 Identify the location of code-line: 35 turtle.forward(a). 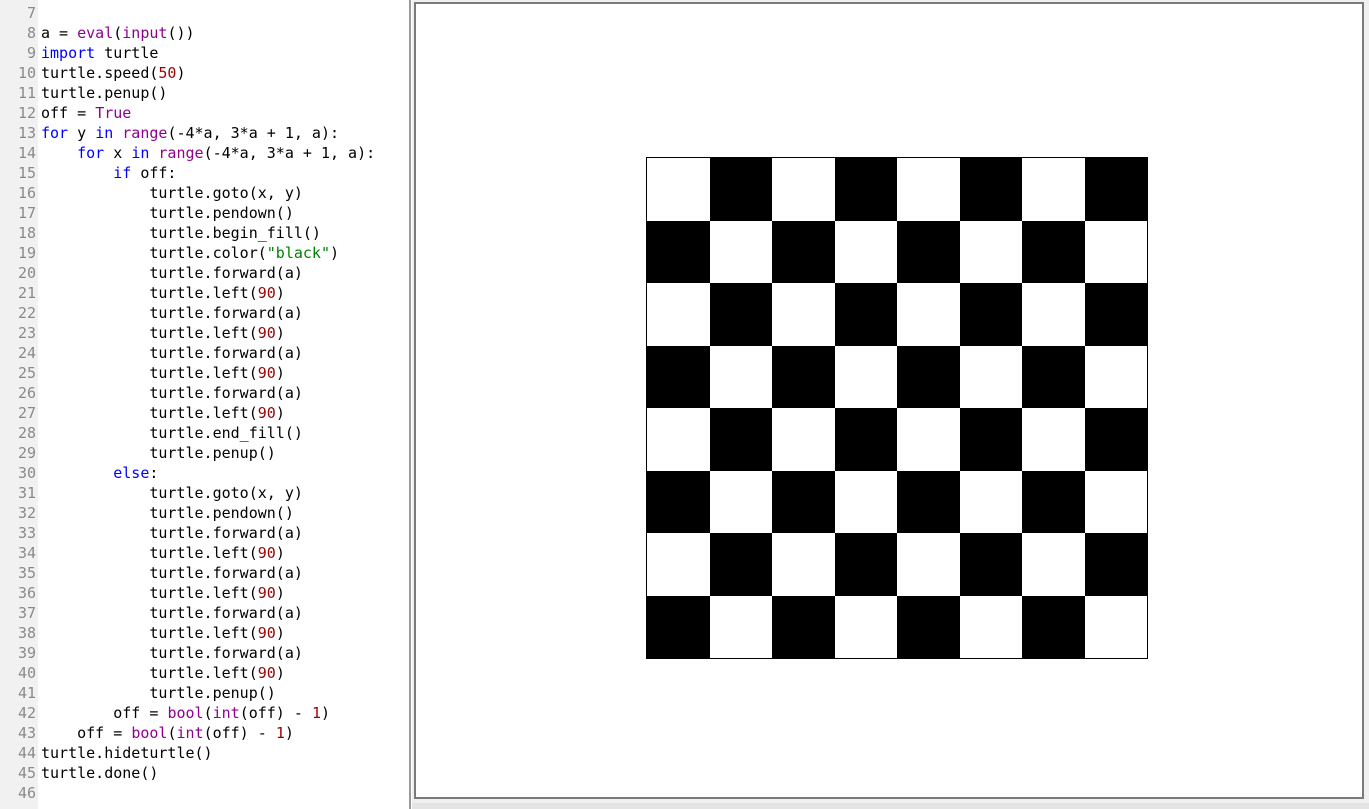
(151, 573).